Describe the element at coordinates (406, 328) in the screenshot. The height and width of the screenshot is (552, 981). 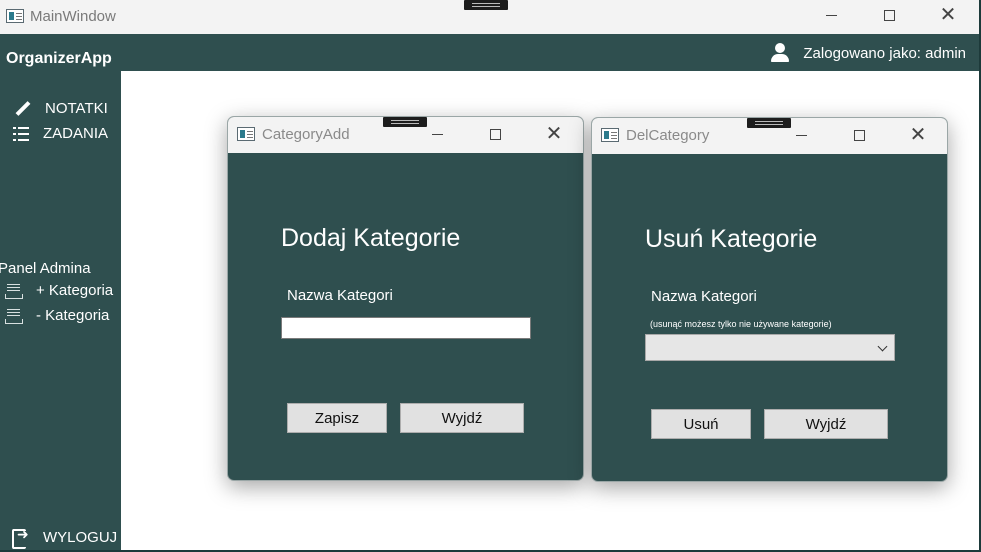
I see `category-name-input` at that location.